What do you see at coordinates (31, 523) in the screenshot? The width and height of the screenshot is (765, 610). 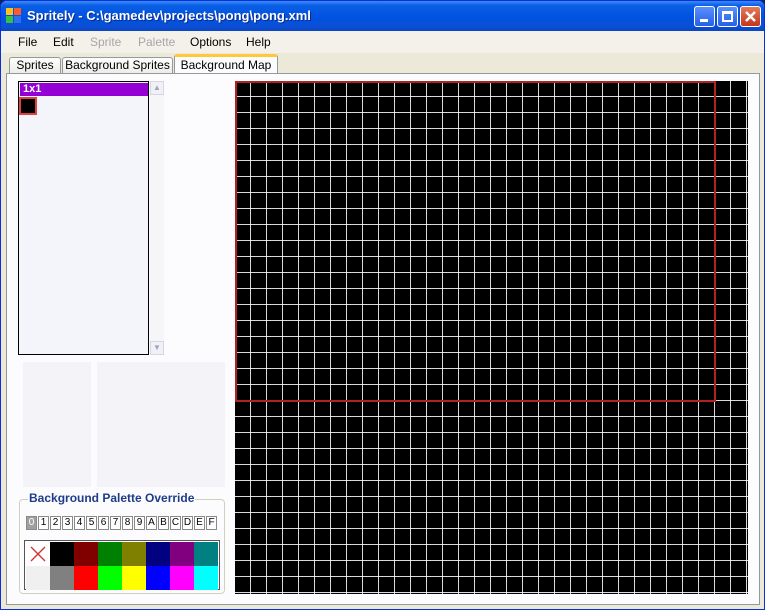 I see `palette-select-0: 0` at bounding box center [31, 523].